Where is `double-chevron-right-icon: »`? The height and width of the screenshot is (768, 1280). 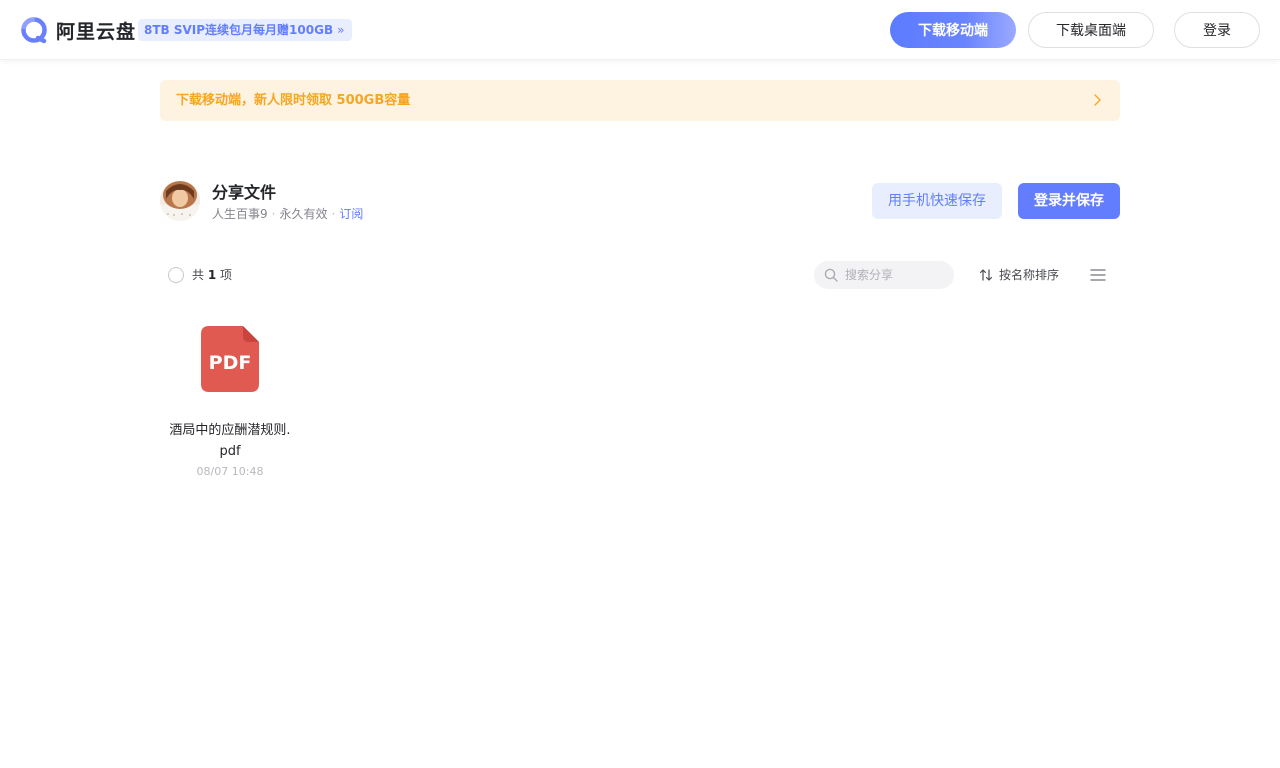
double-chevron-right-icon: » is located at coordinates (341, 30).